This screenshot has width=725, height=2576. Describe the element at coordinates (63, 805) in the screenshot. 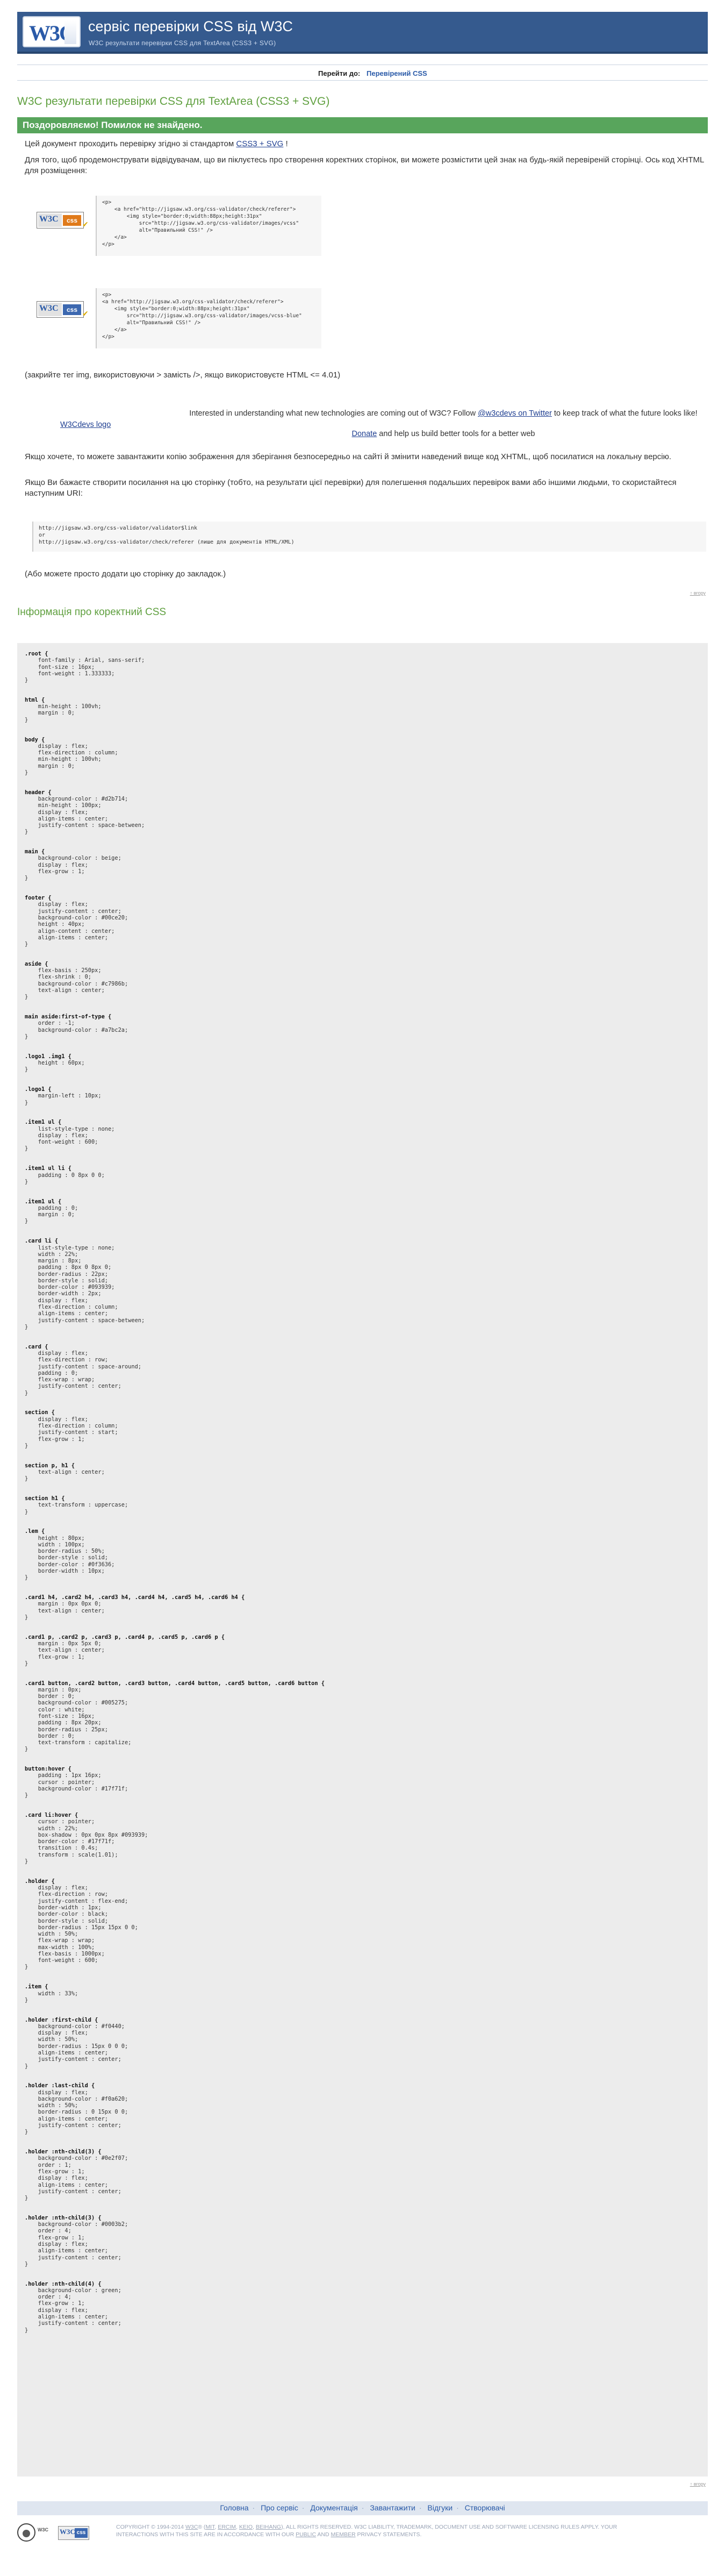

I see `css-declaration: min-height : 100px;` at that location.